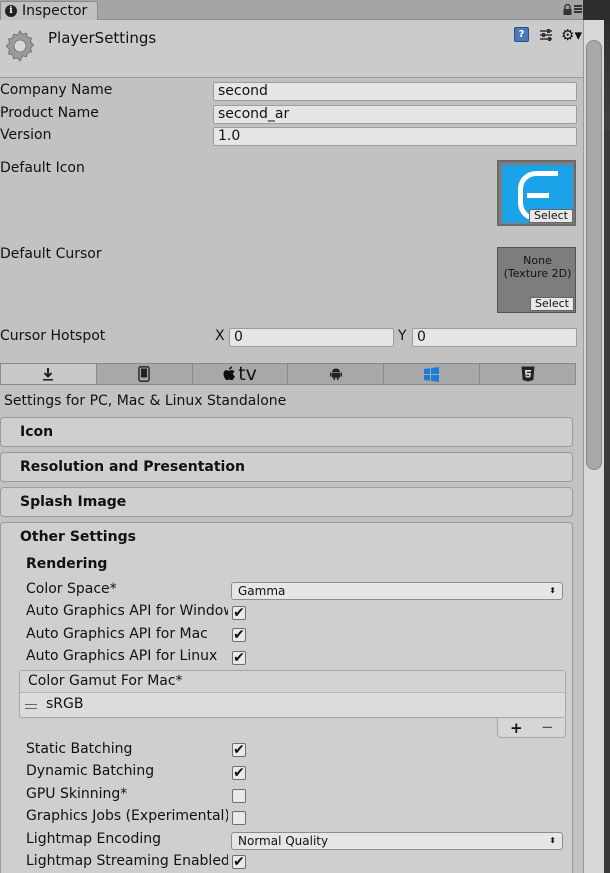 The height and width of the screenshot is (873, 610). Describe the element at coordinates (220, 336) in the screenshot. I see `hotspot-x-label: X` at that location.